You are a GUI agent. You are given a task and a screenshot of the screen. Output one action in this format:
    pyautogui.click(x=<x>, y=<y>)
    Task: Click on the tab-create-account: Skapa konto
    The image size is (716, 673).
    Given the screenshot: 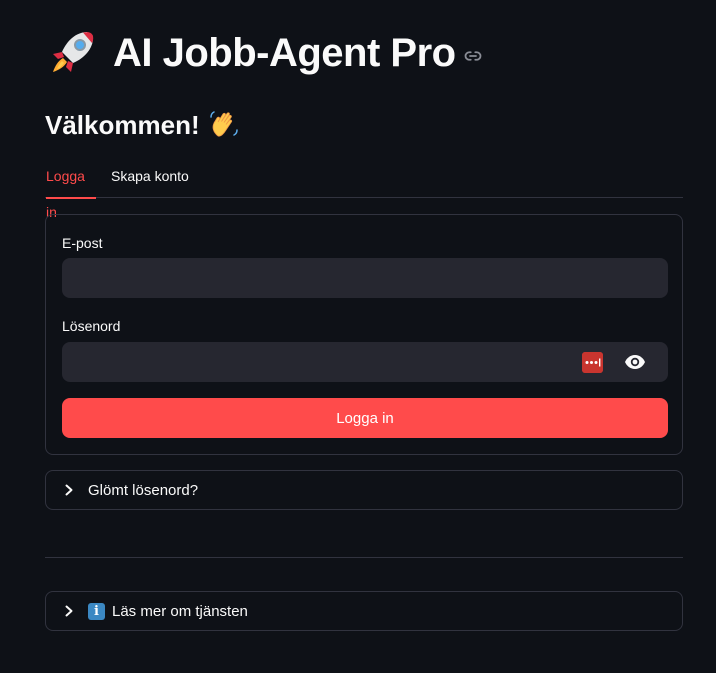 What is the action you would take?
    pyautogui.click(x=151, y=178)
    